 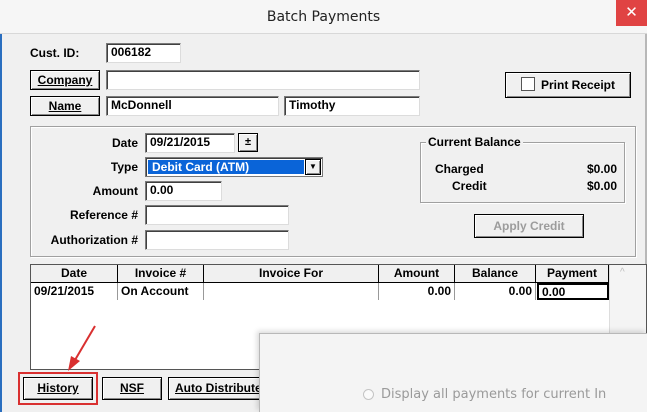 I want to click on print-receipt-toggle: Print Receipt, so click(x=568, y=85).